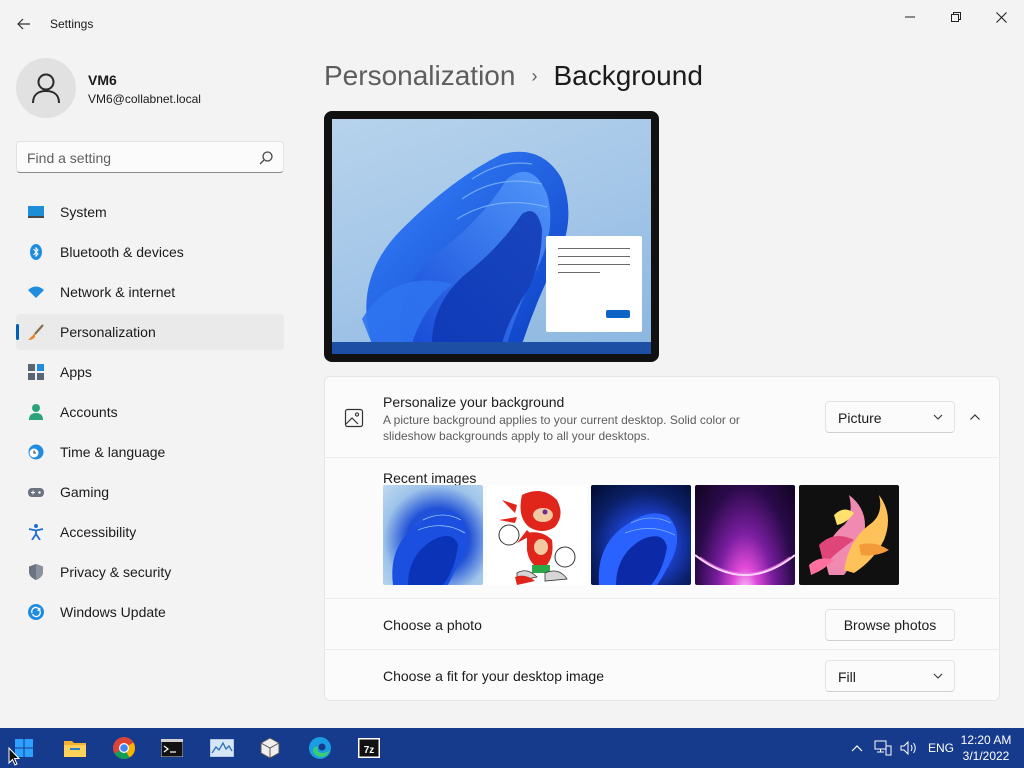 The width and height of the screenshot is (1024, 768). I want to click on search-input, so click(137, 158).